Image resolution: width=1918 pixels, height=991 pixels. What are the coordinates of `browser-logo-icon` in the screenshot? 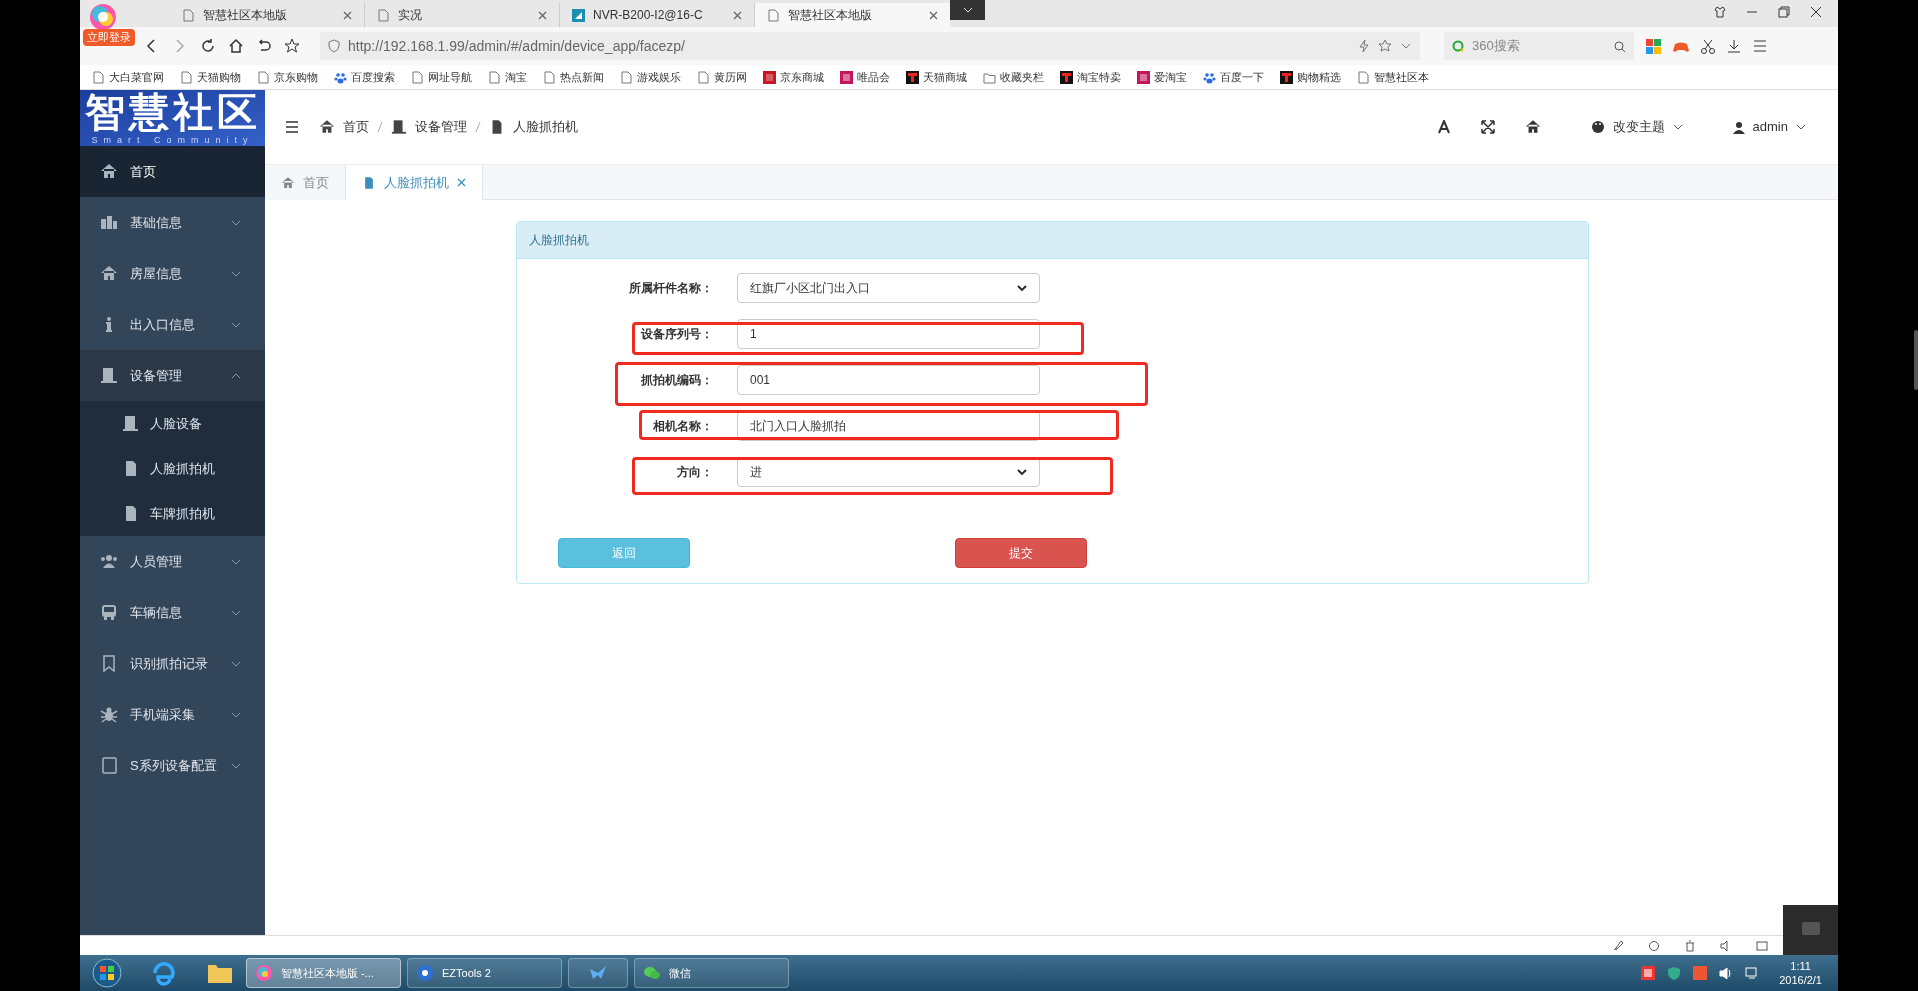 It's located at (103, 17).